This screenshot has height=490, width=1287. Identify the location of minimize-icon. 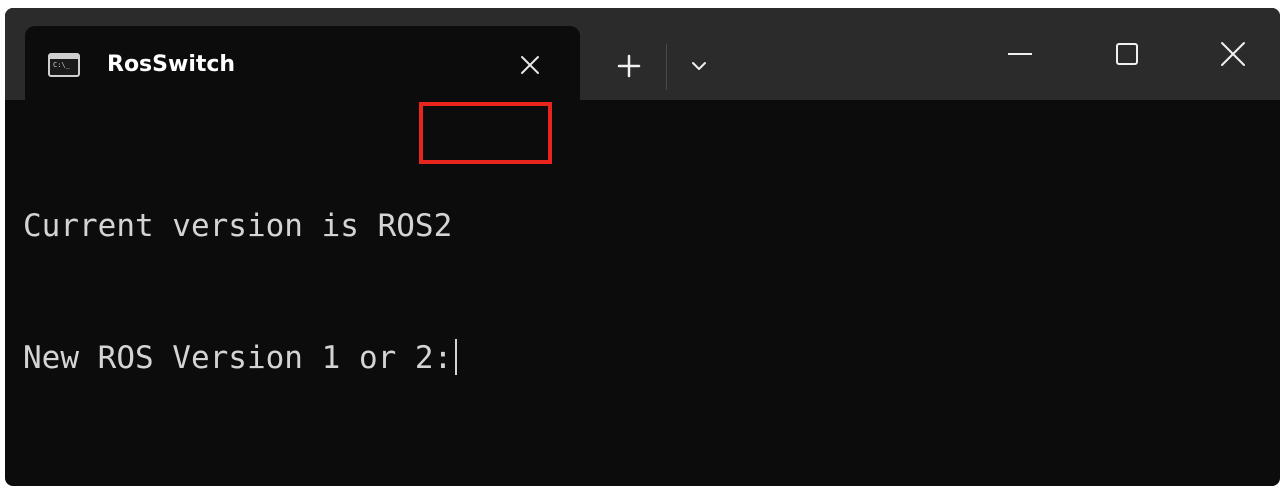
(1020, 54).